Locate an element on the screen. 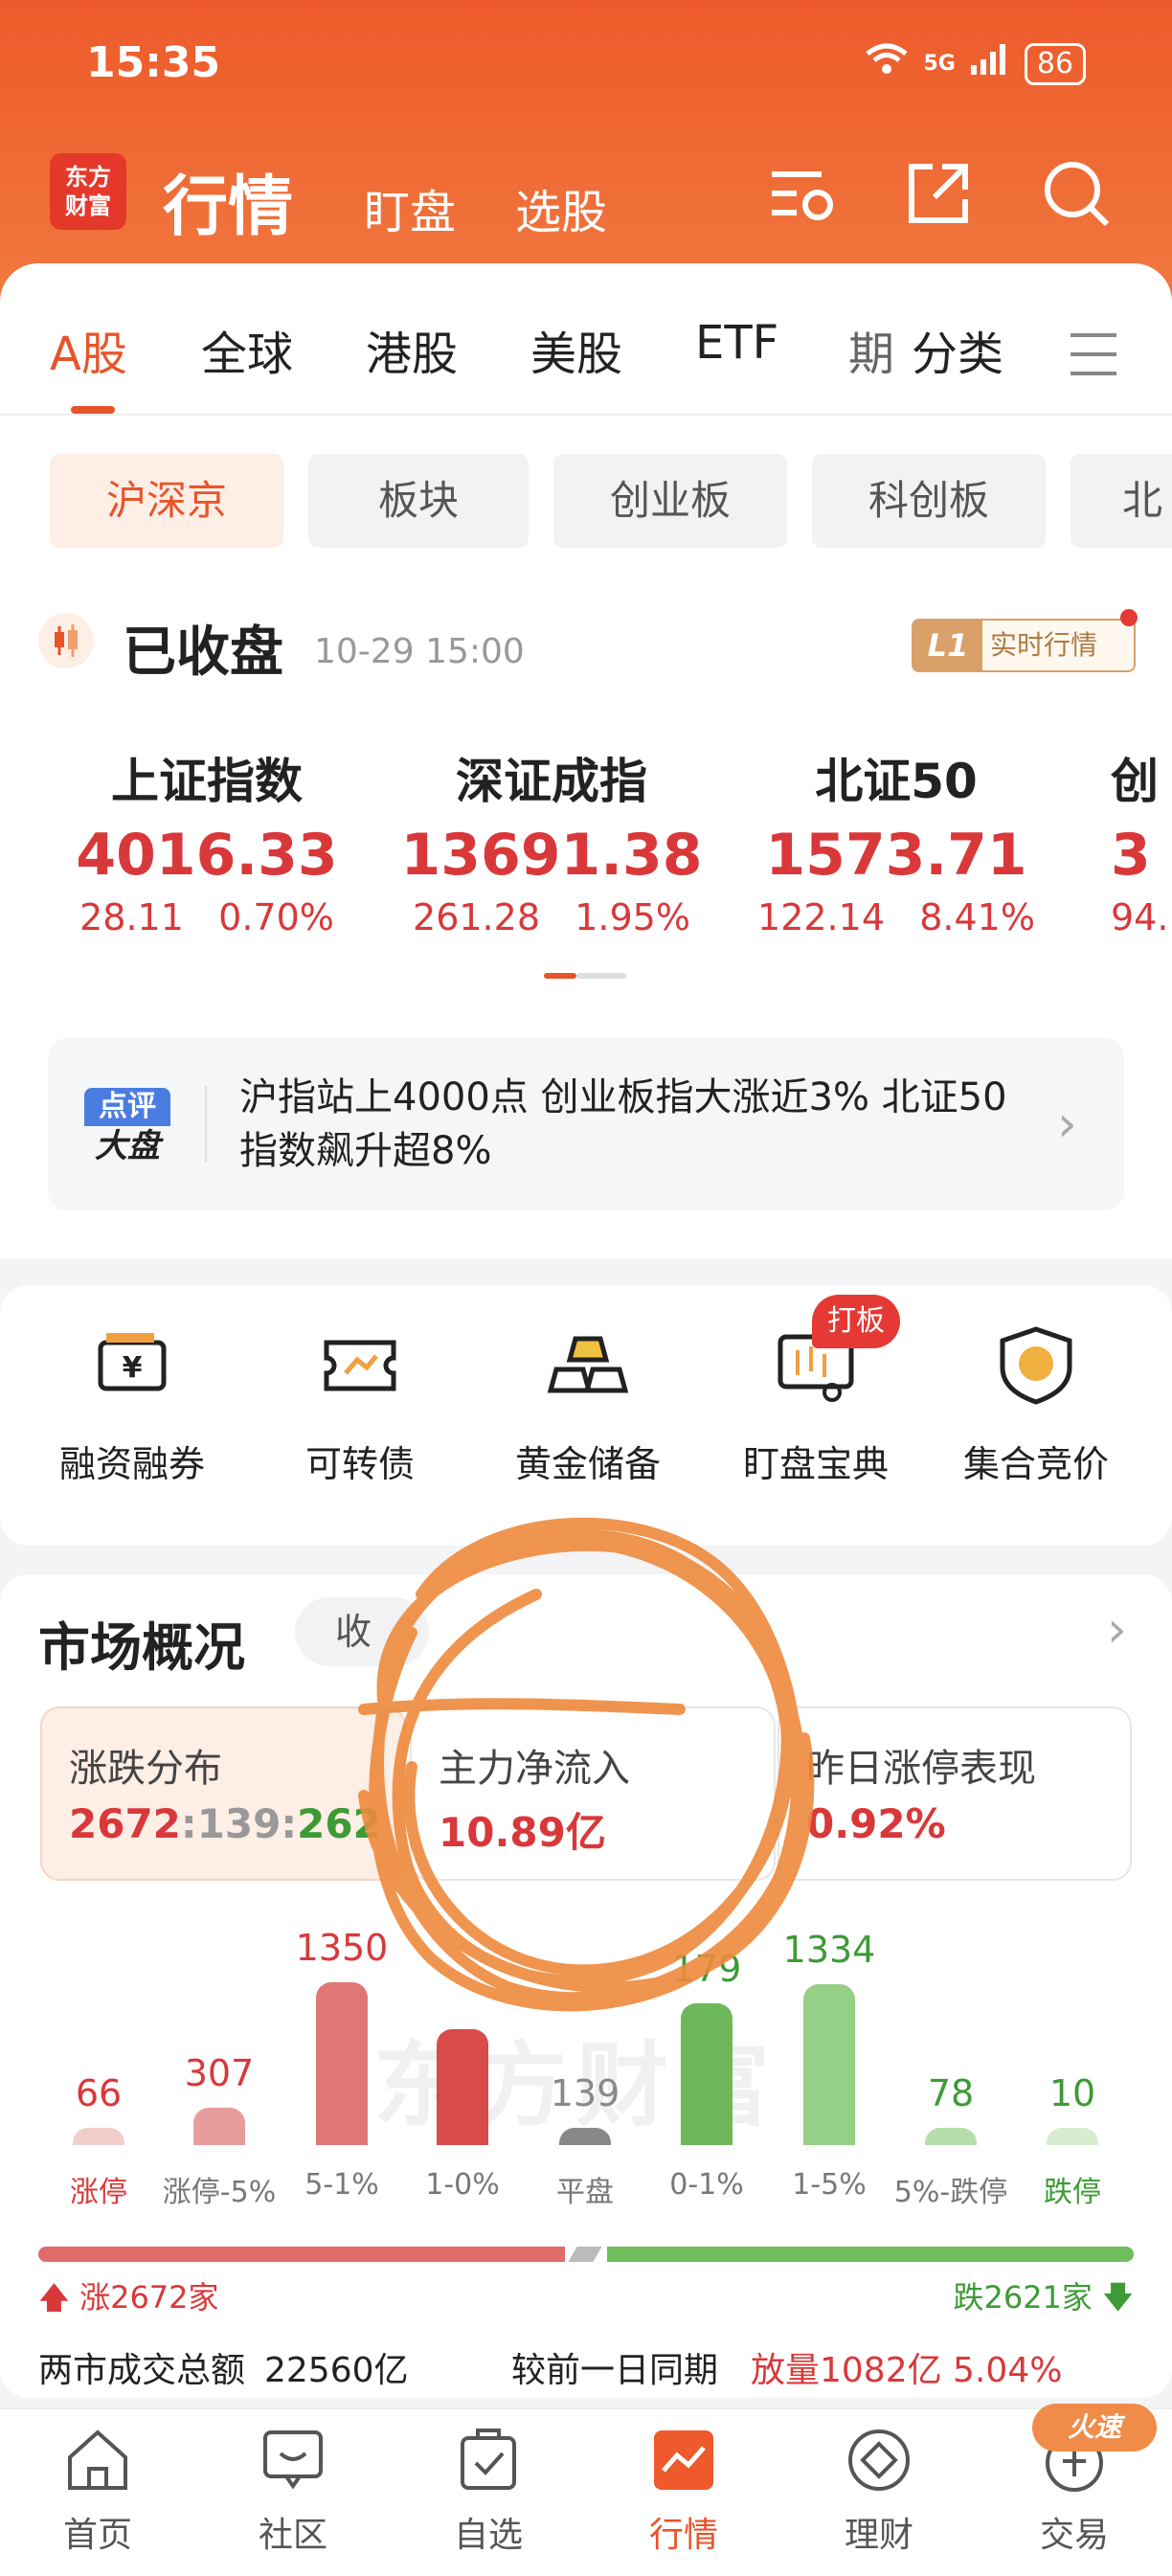 Image resolution: width=1172 pixels, height=2576 pixels. quick-label: 可转债 is located at coordinates (359, 1464).